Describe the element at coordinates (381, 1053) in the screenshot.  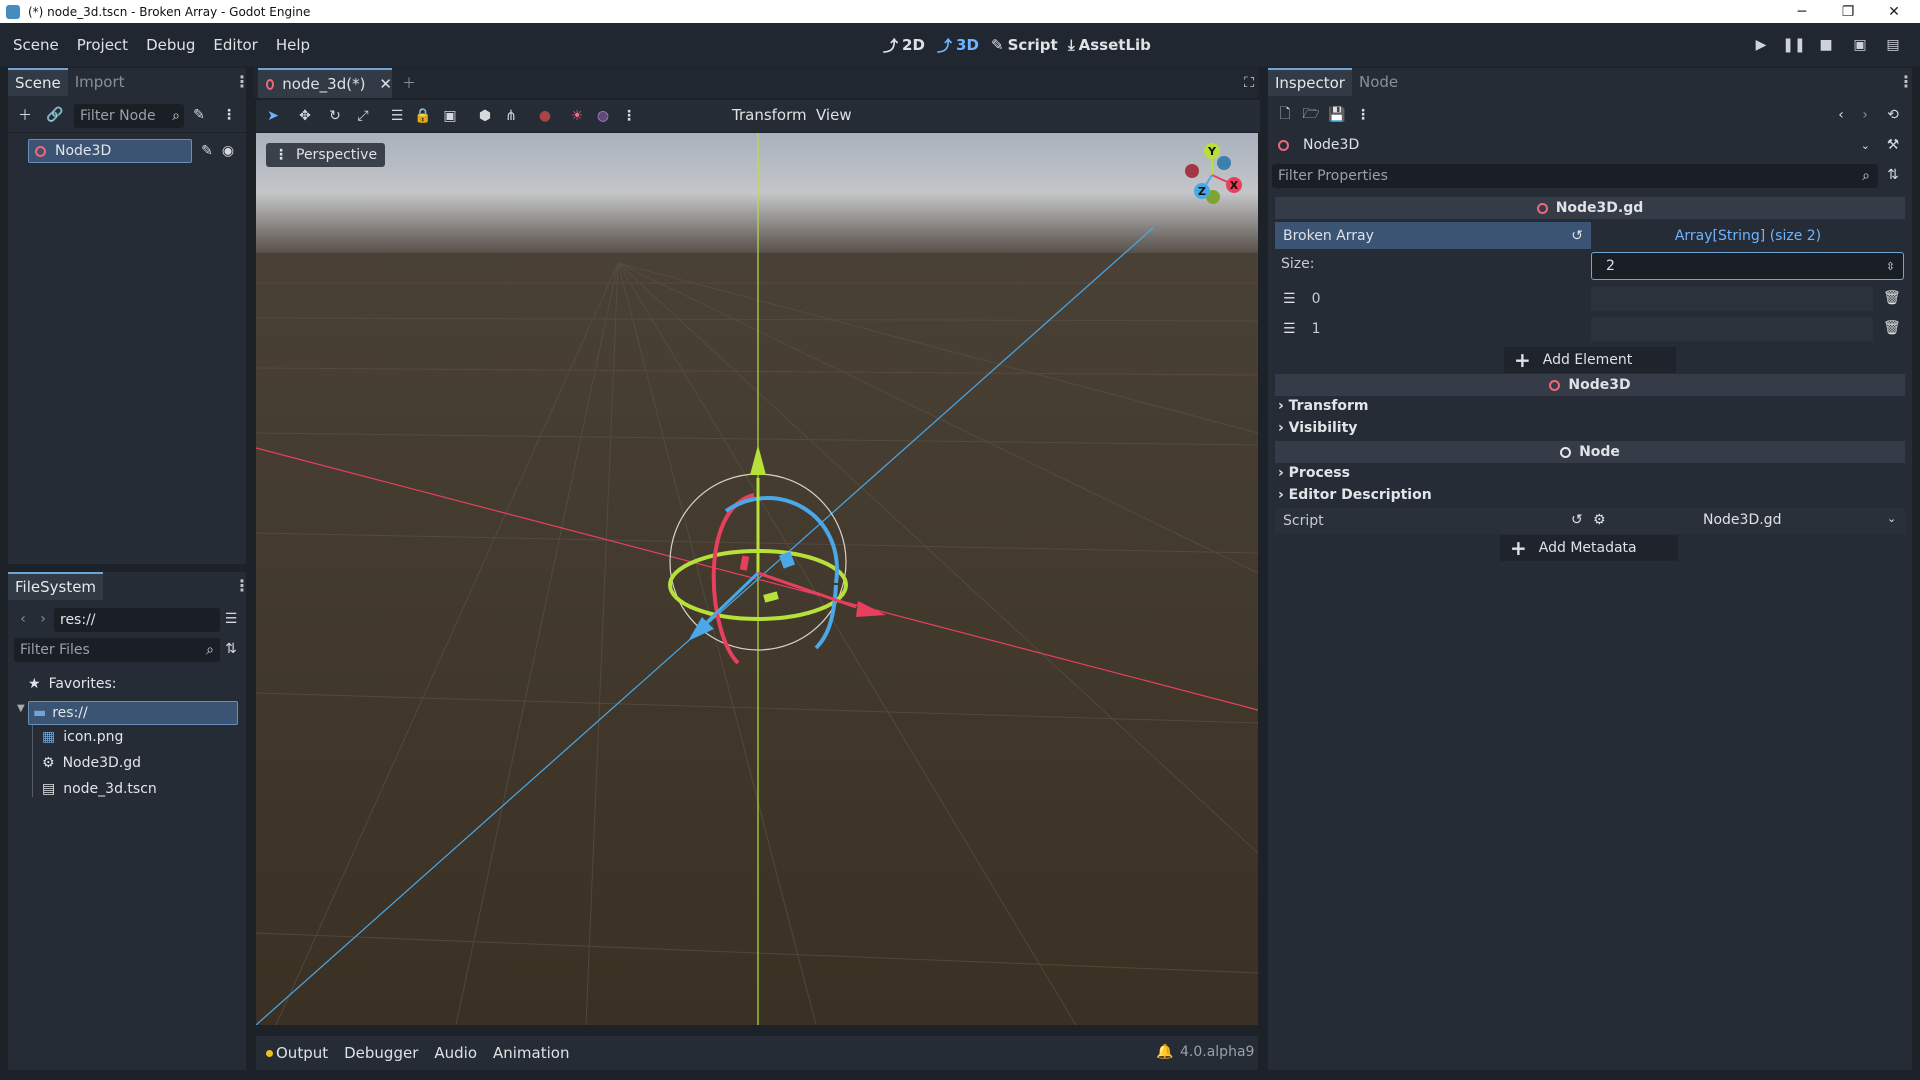
I see `tab-debugger: Debugger` at that location.